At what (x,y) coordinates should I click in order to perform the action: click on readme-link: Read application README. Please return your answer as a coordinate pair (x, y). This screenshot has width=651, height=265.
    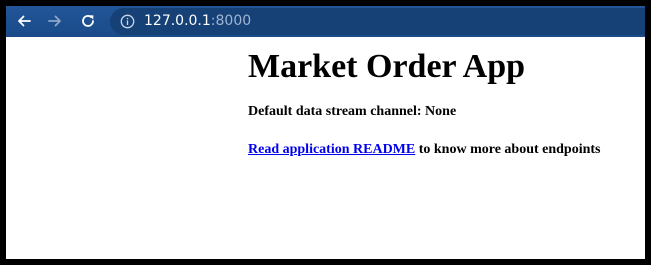
    Looking at the image, I should click on (331, 149).